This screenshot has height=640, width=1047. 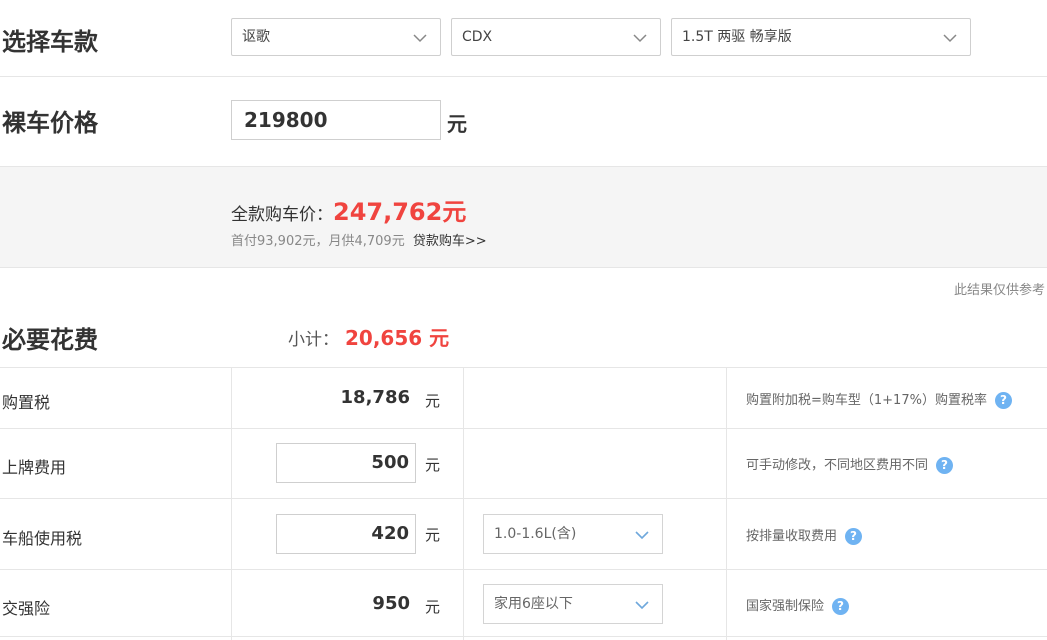 I want to click on vehicle-tax-note: 按排量收取费用?, so click(x=804, y=535).